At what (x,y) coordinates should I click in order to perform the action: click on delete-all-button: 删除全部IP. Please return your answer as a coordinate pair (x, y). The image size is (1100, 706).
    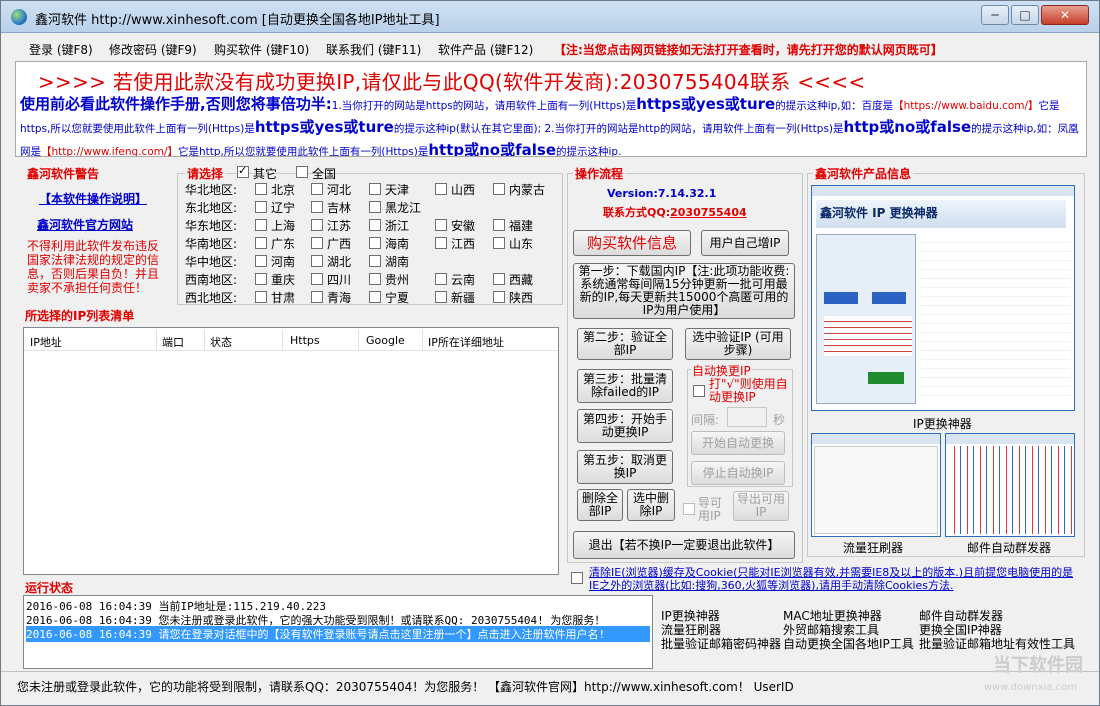
    Looking at the image, I should click on (600, 505).